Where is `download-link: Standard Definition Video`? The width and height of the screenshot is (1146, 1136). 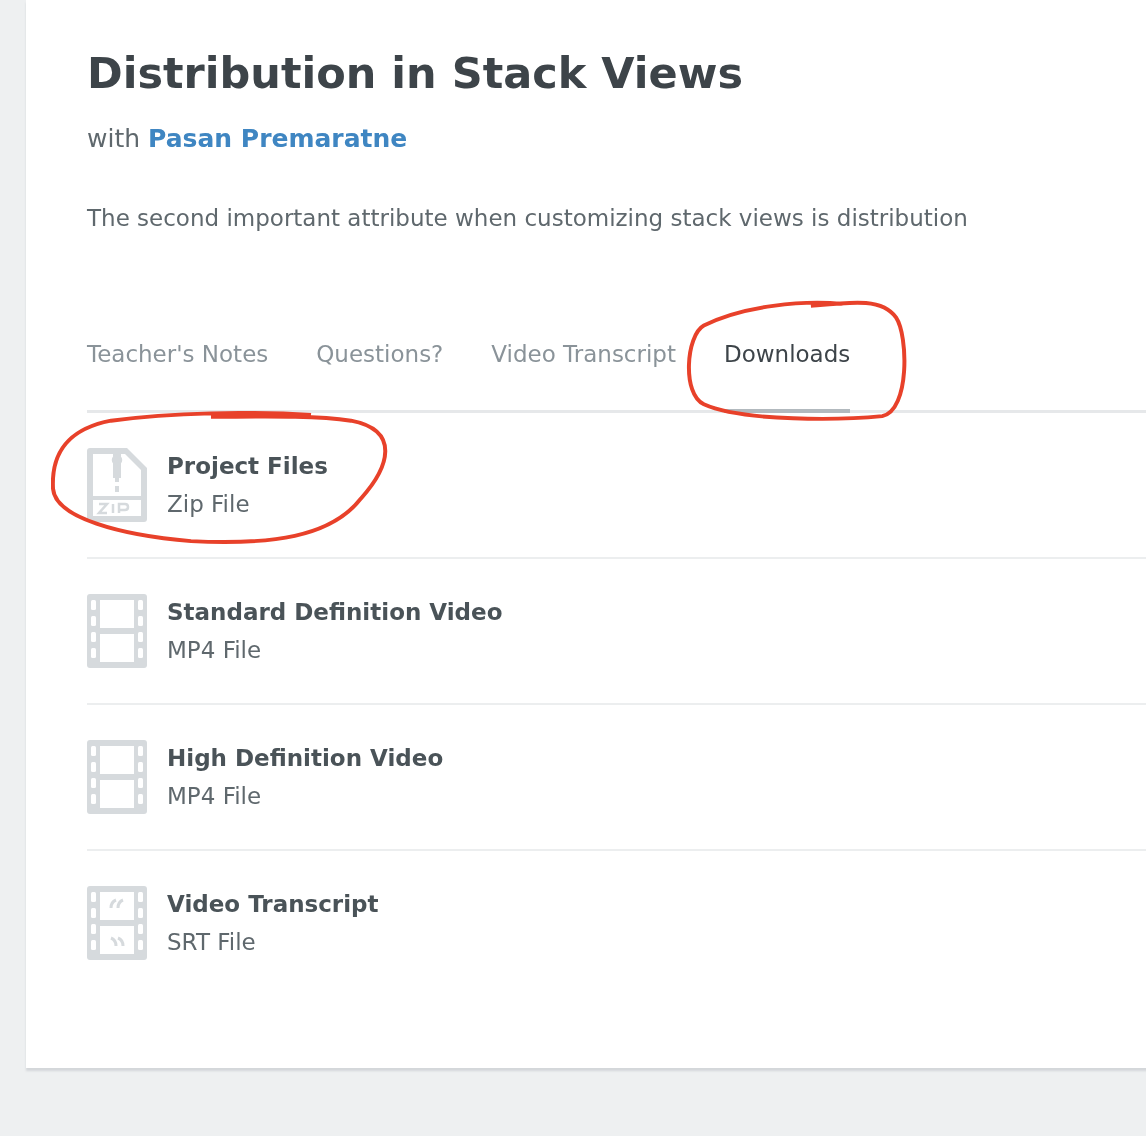 download-link: Standard Definition Video is located at coordinates (335, 612).